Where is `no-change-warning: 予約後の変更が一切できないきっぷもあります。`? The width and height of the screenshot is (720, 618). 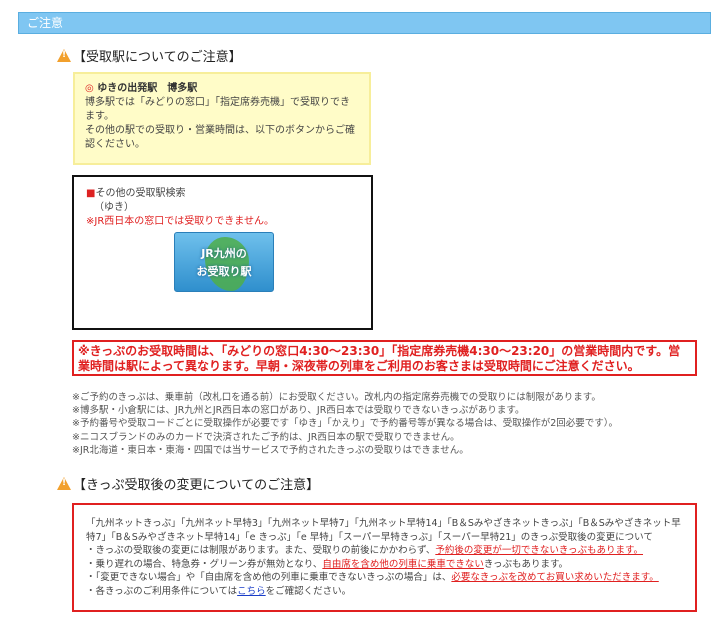 no-change-warning: 予約後の変更が一切できないきっぷもあります。 is located at coordinates (539, 551).